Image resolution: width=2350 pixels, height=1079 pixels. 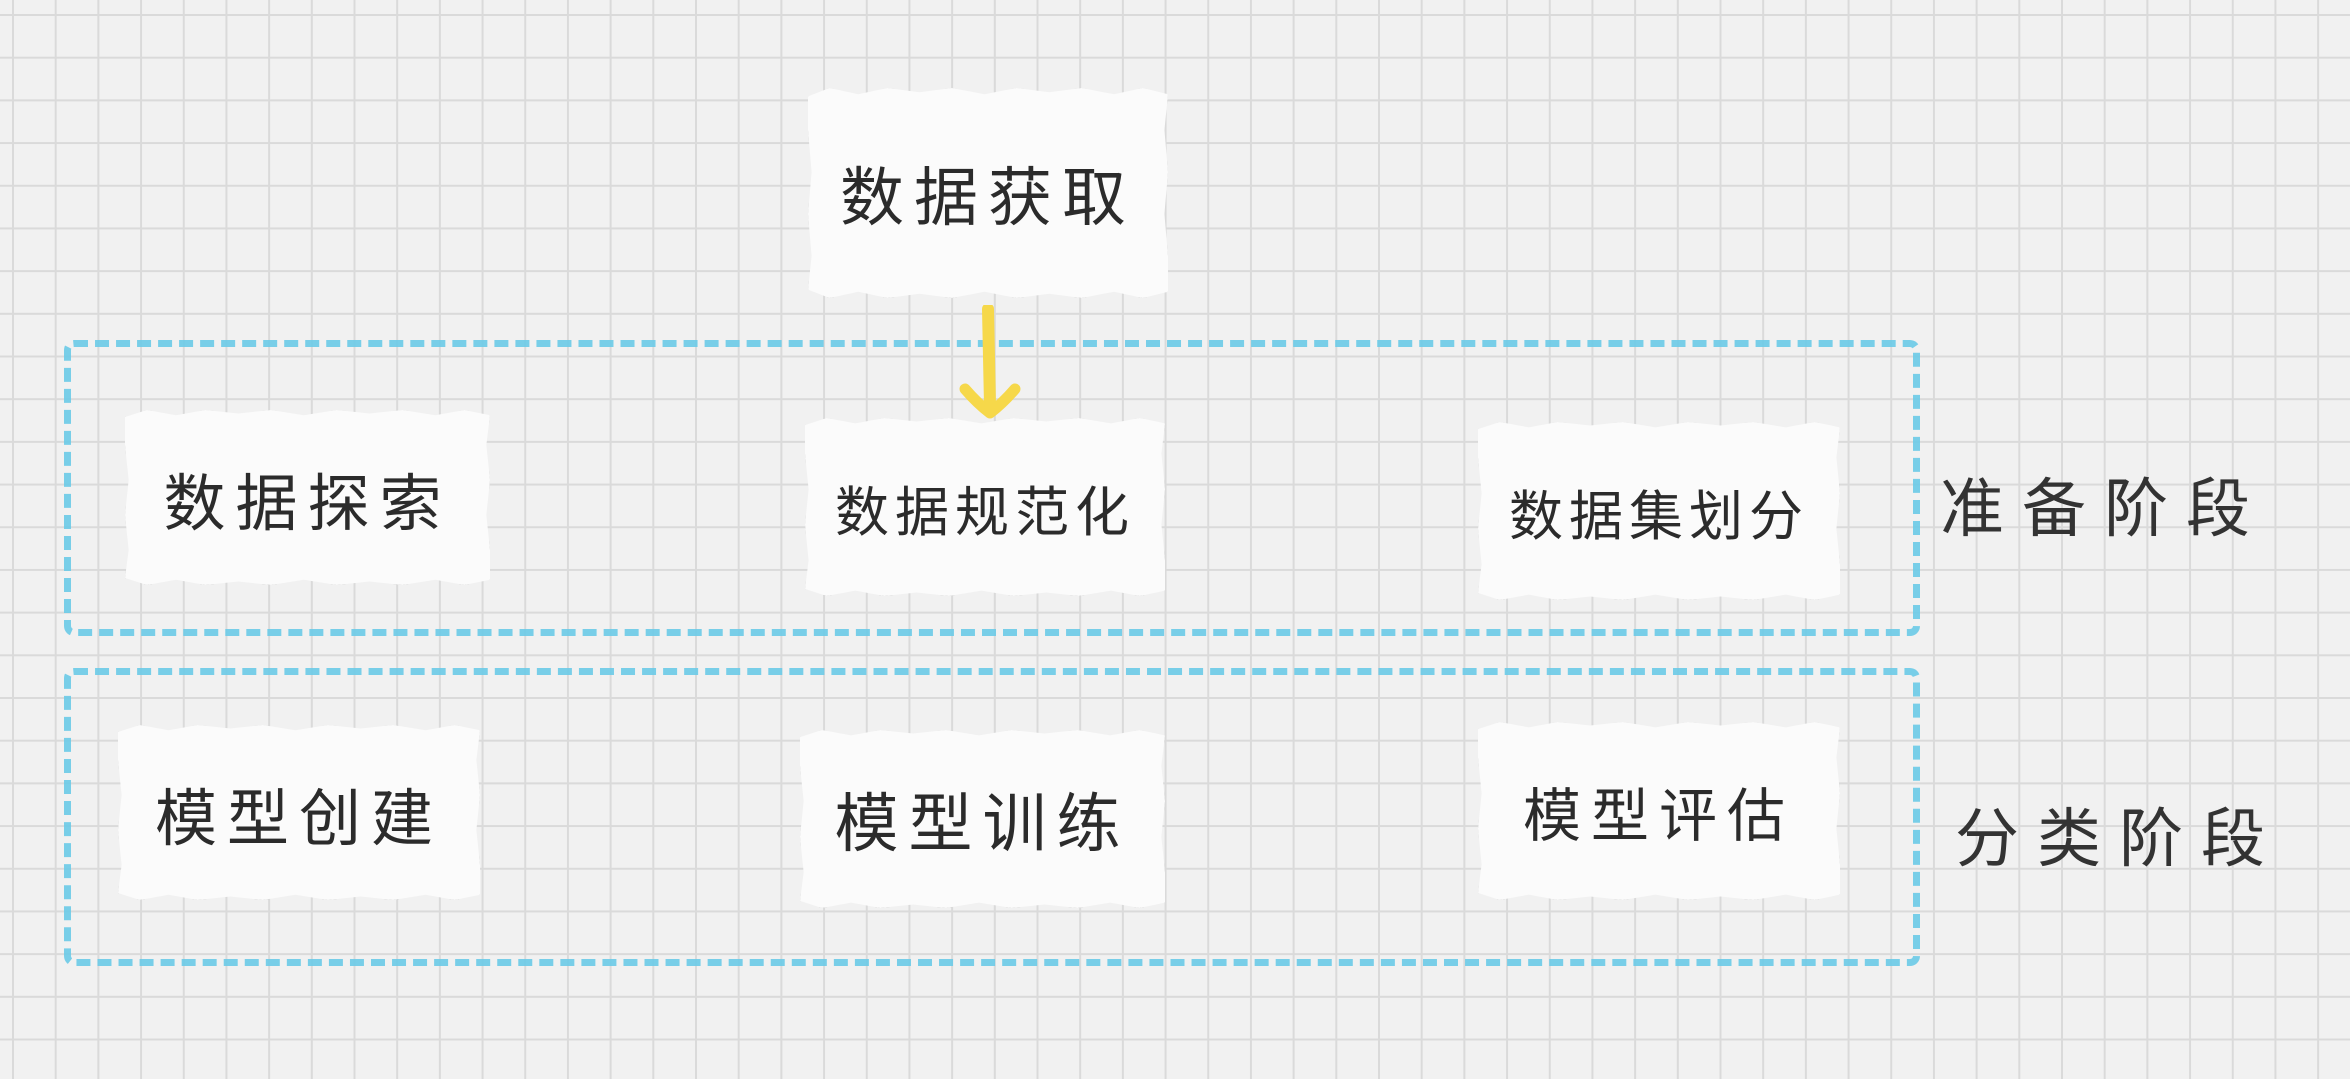 What do you see at coordinates (990, 362) in the screenshot?
I see `down-arrow-icon` at bounding box center [990, 362].